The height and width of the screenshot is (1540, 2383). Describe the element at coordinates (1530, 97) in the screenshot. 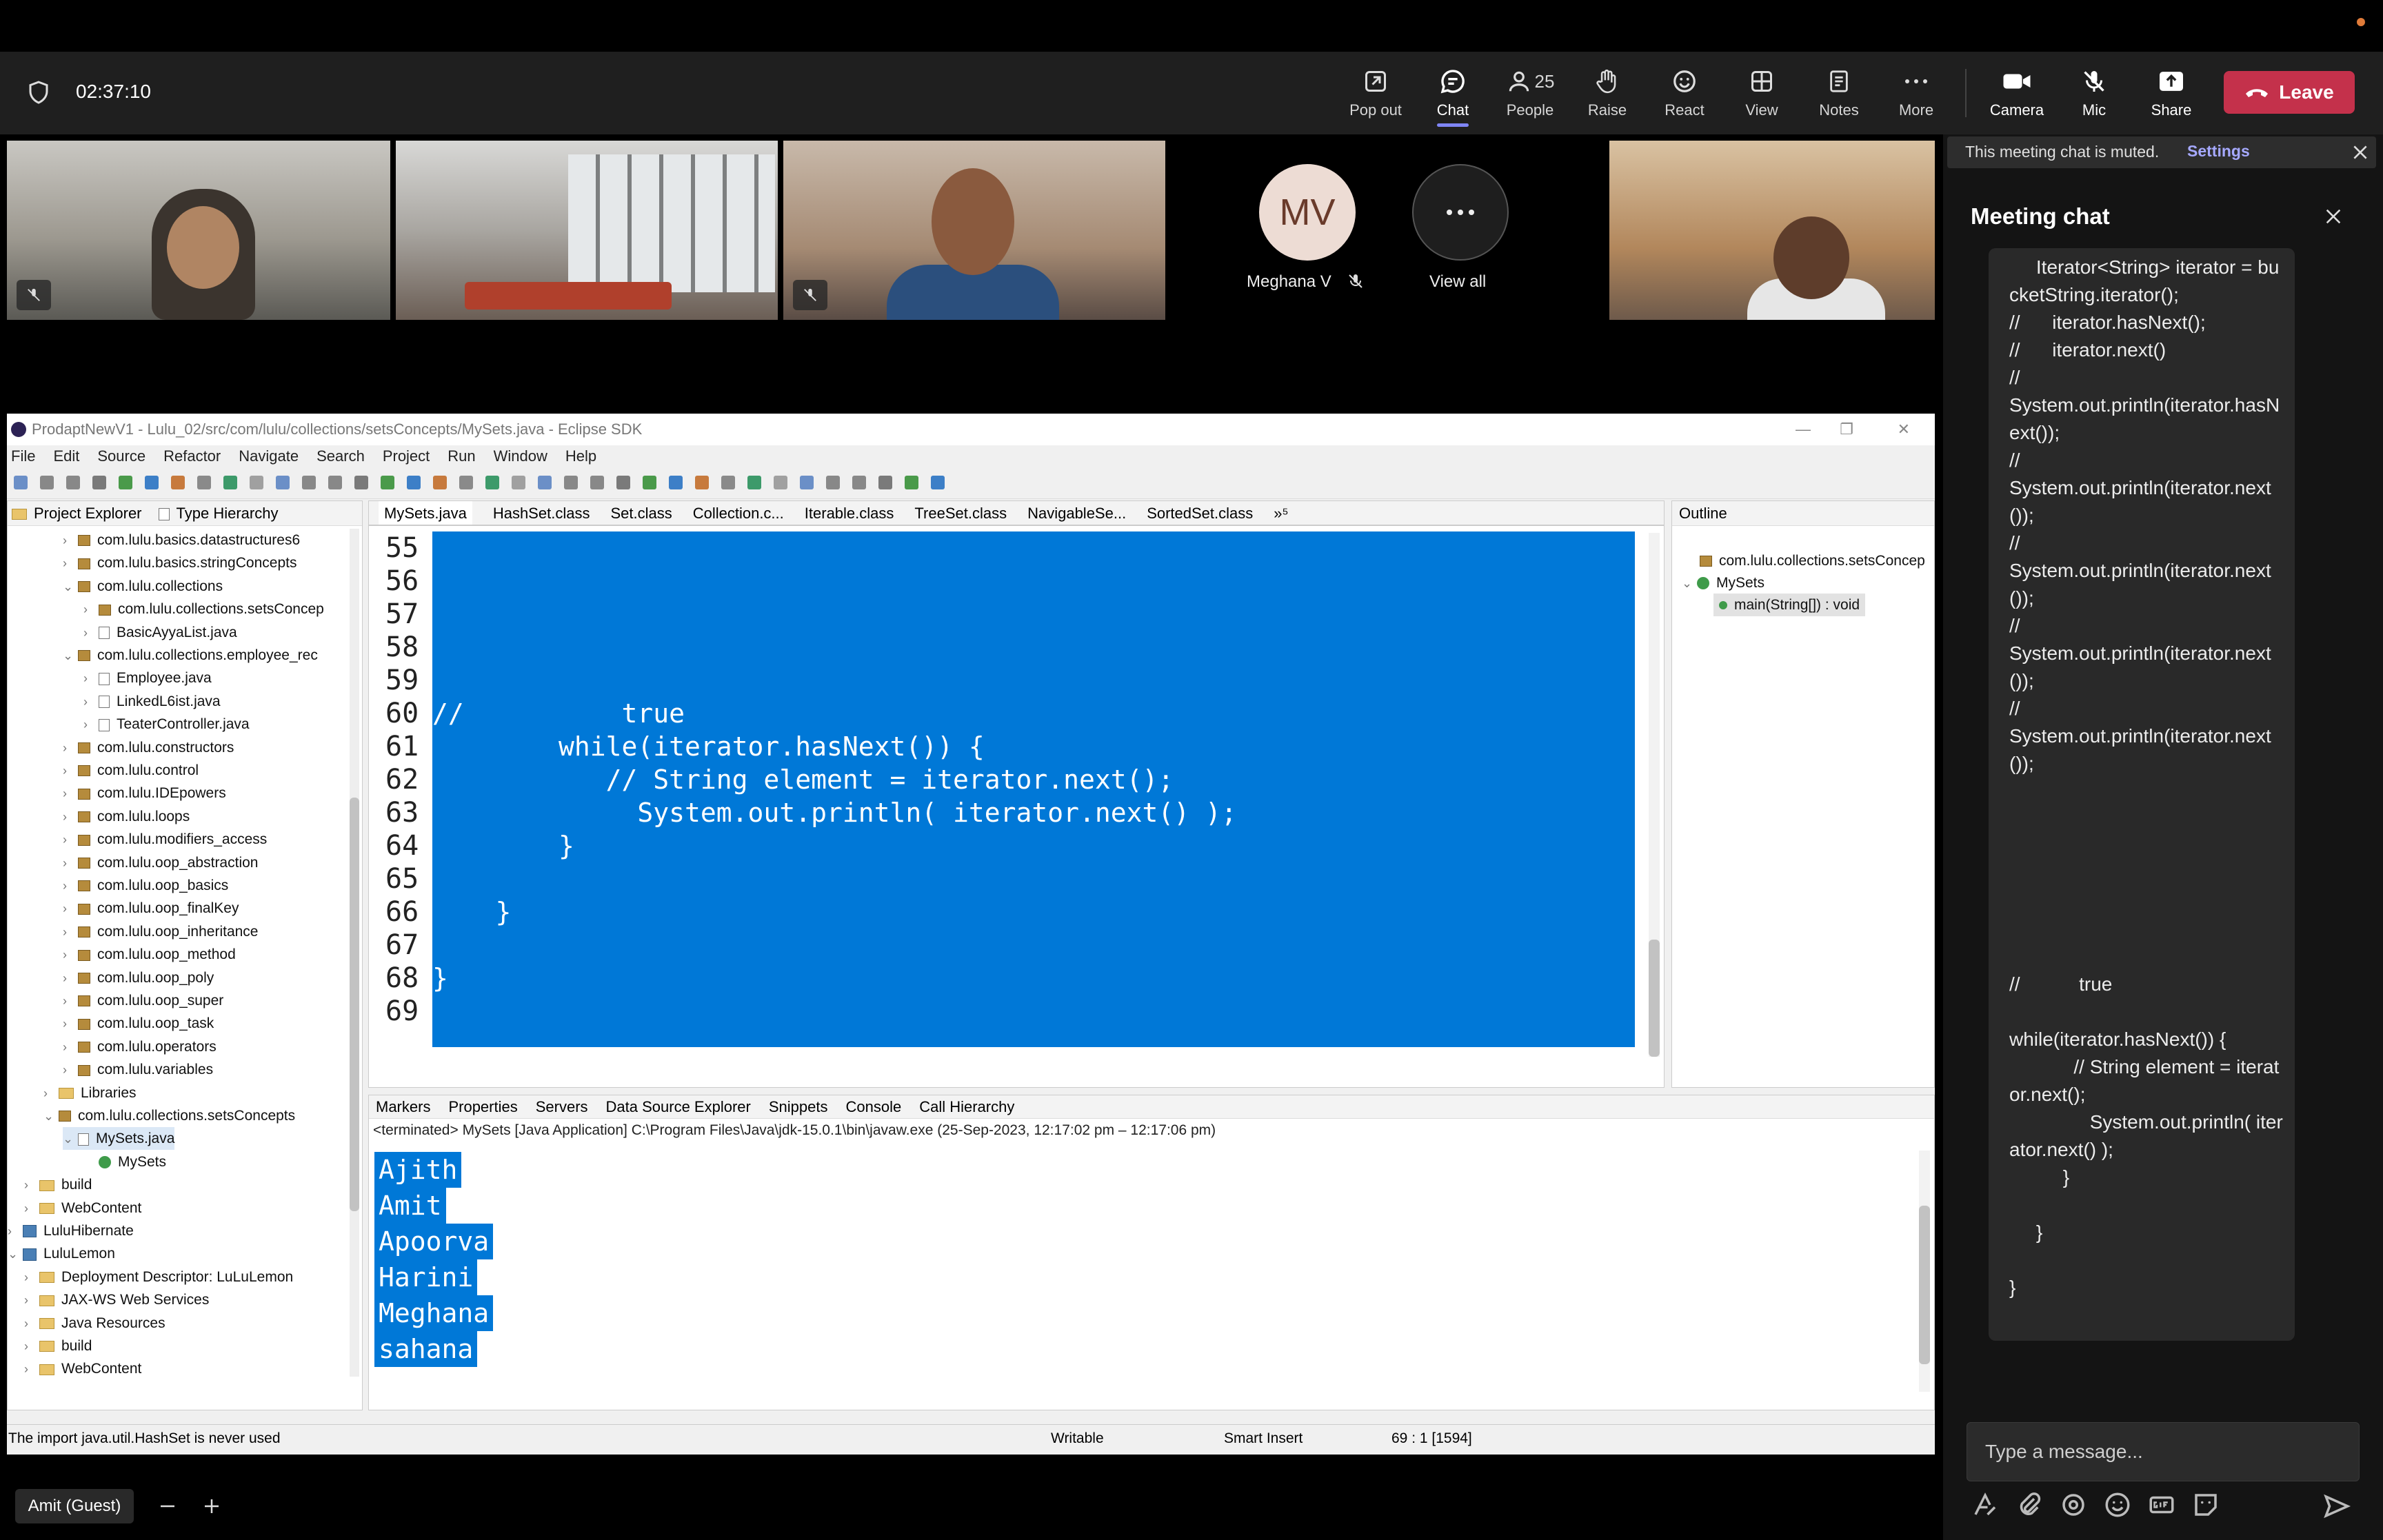

I see `people-button: 25 People` at that location.